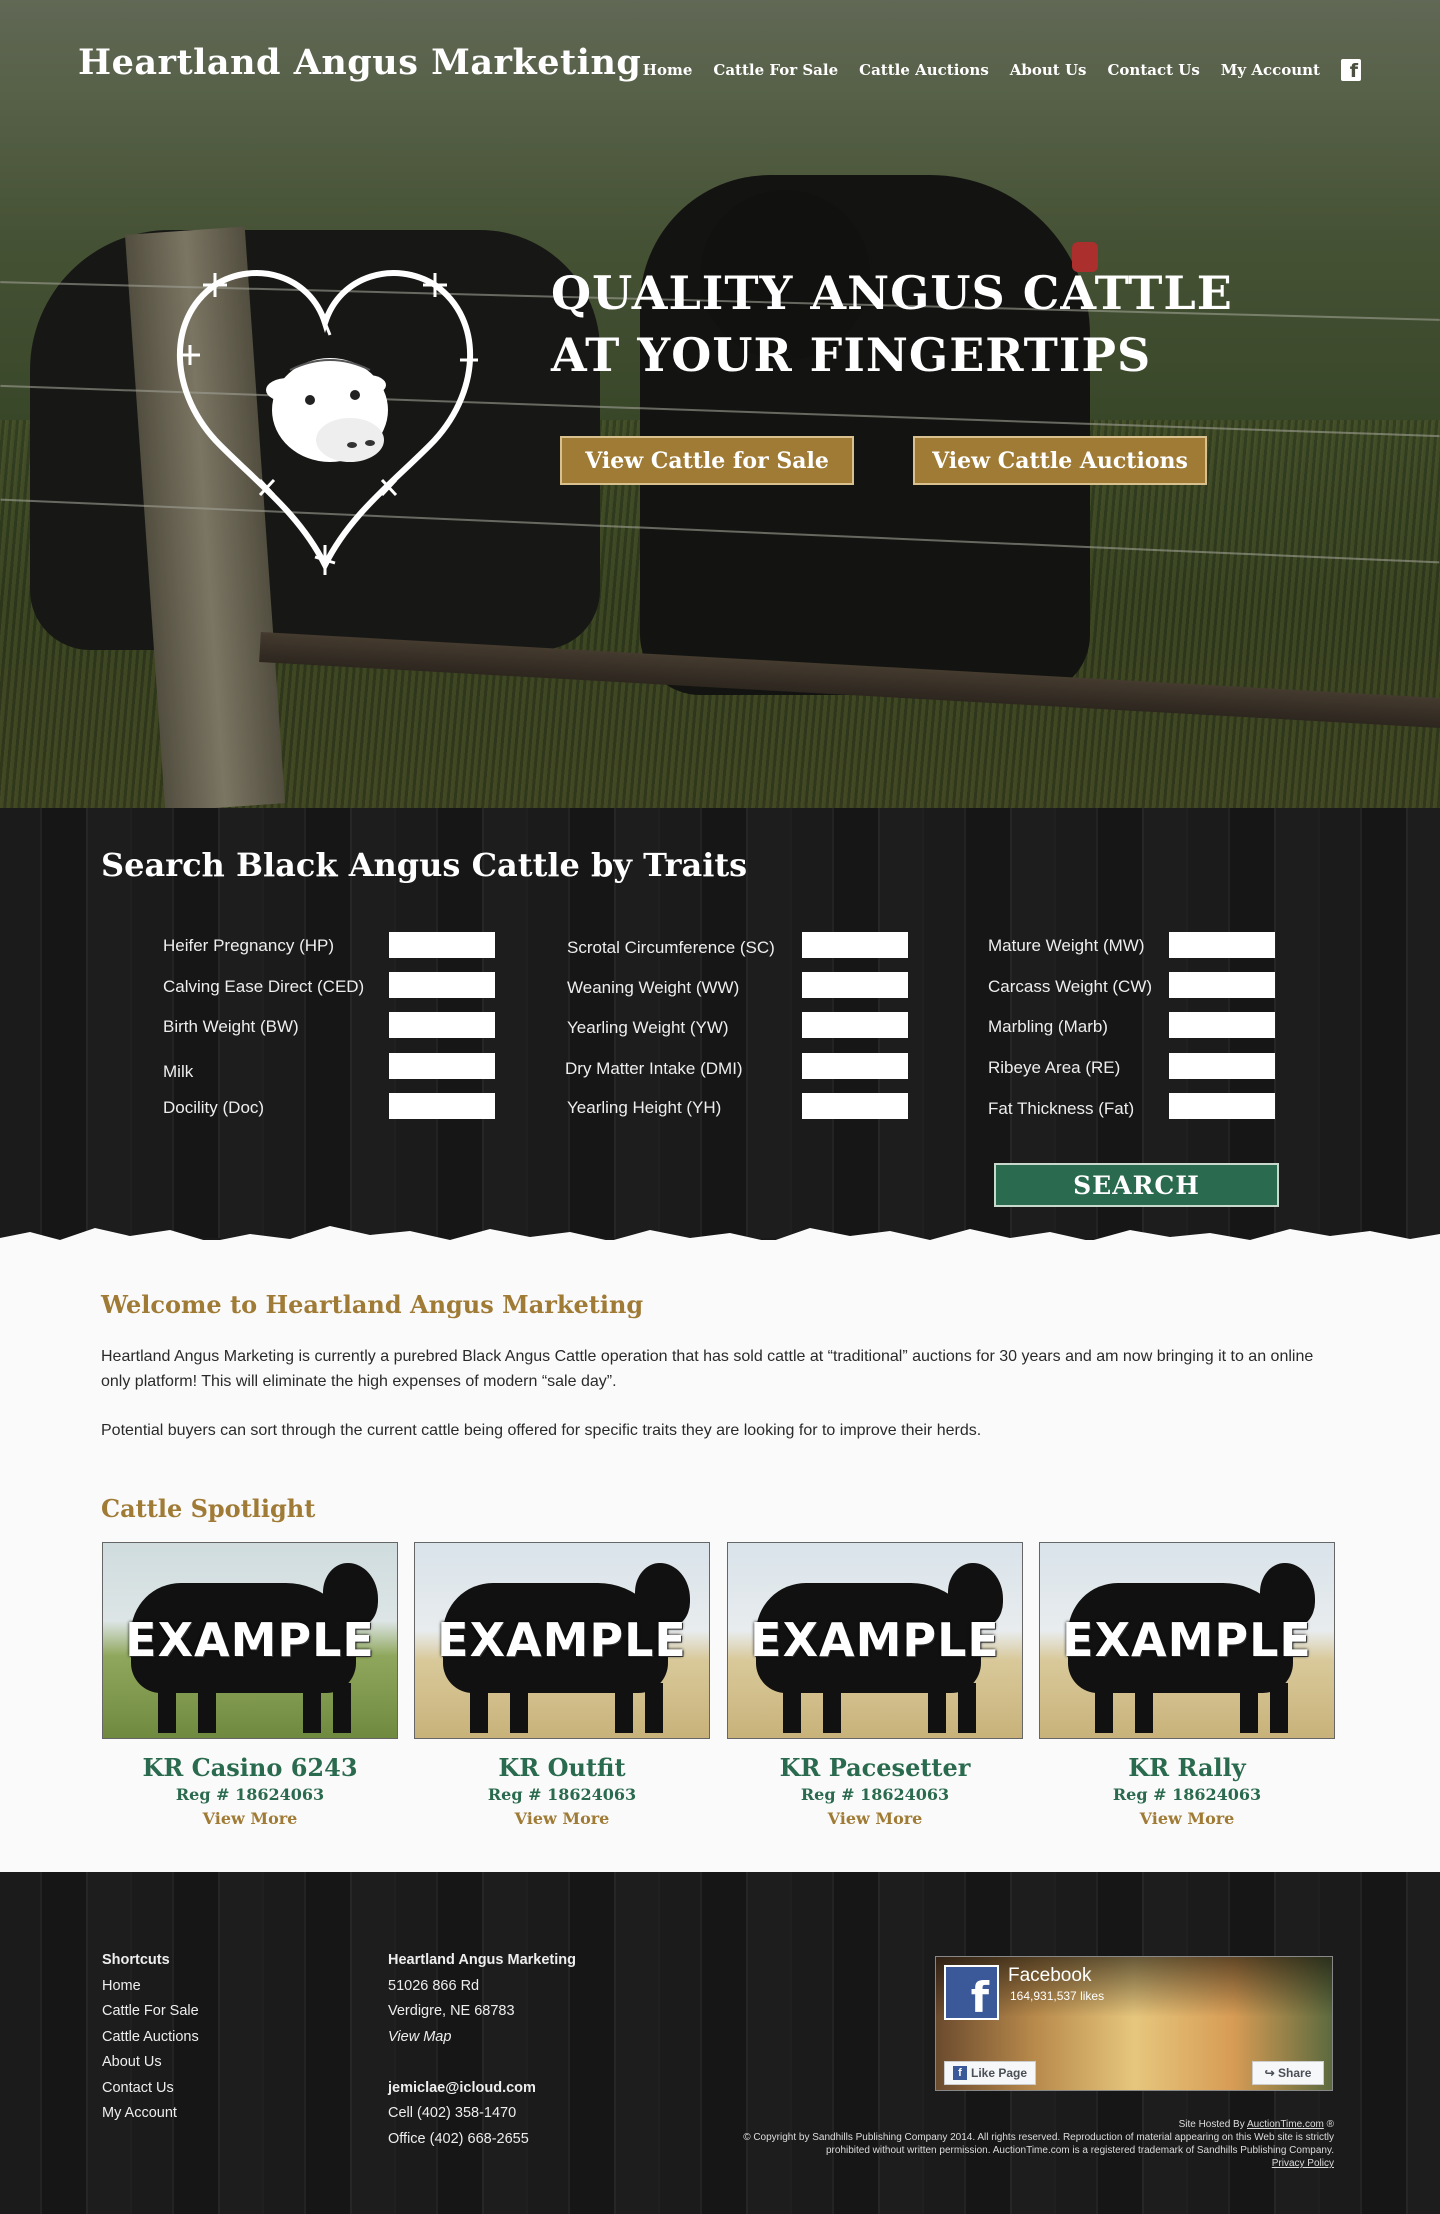 The image size is (1440, 2214). I want to click on footer-link-about-us: About Us, so click(150, 2063).